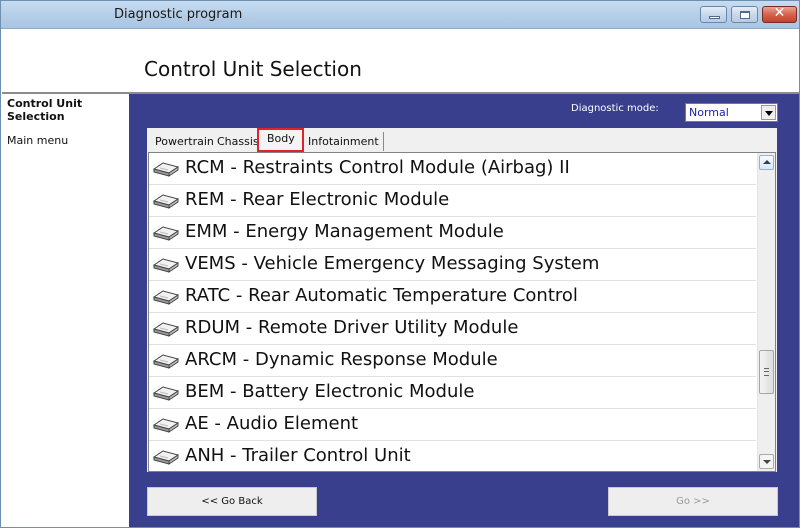 This screenshot has width=800, height=528. Describe the element at coordinates (693, 501) in the screenshot. I see `go-button: Go >>` at that location.